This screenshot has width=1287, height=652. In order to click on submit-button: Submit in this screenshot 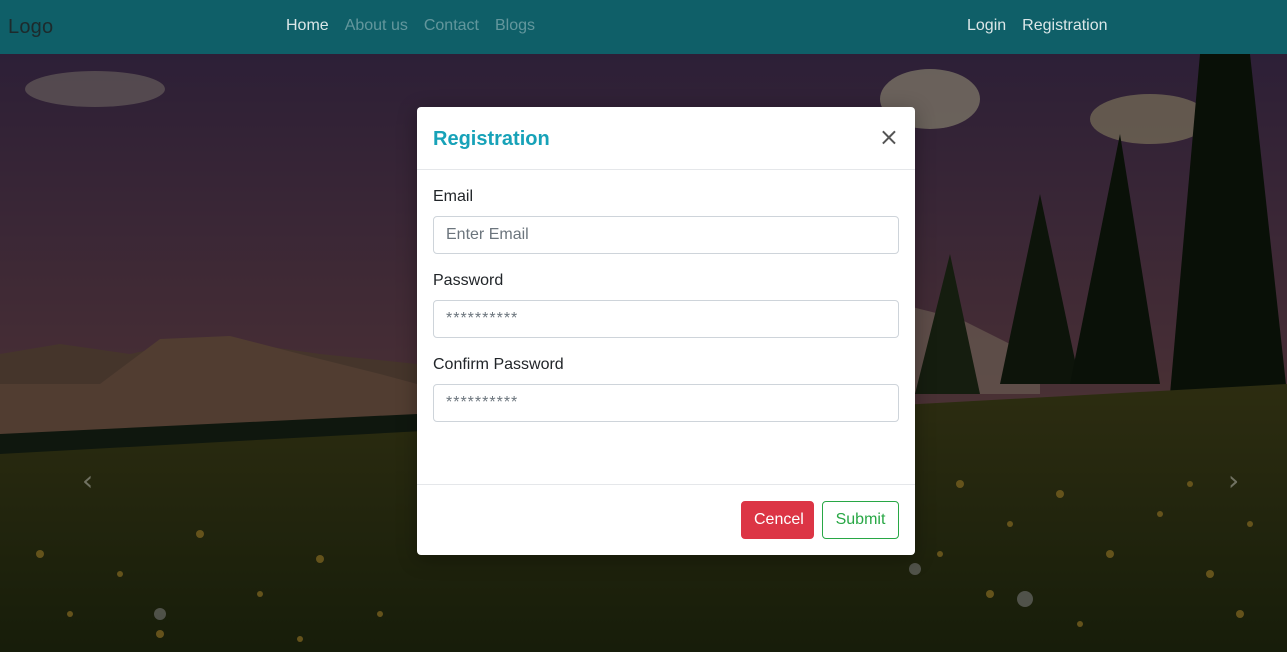, I will do `click(860, 520)`.